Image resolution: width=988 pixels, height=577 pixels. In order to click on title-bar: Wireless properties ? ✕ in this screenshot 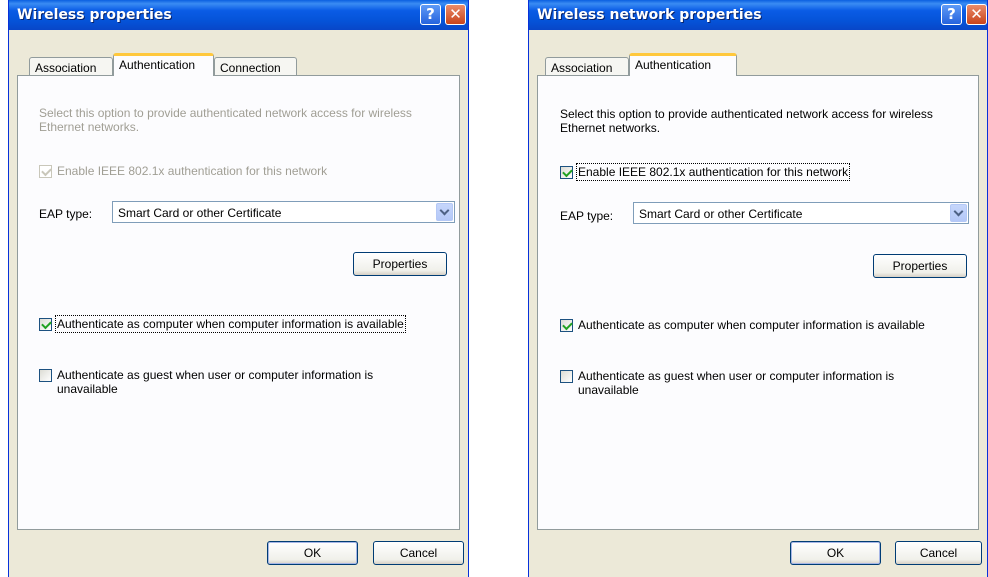, I will do `click(238, 15)`.